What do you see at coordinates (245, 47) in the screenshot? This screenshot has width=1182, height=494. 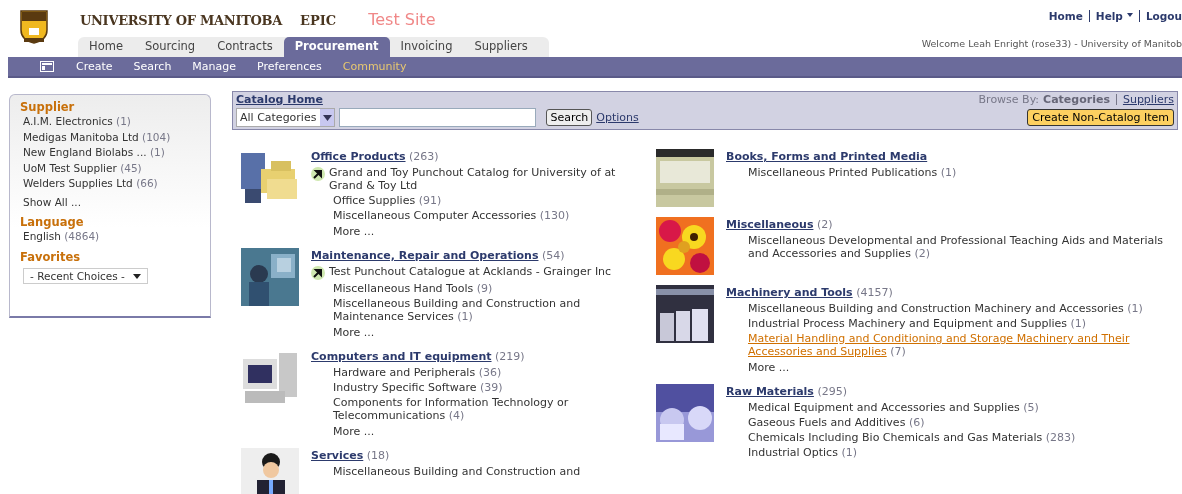 I see `nav-tab: Contracts` at bounding box center [245, 47].